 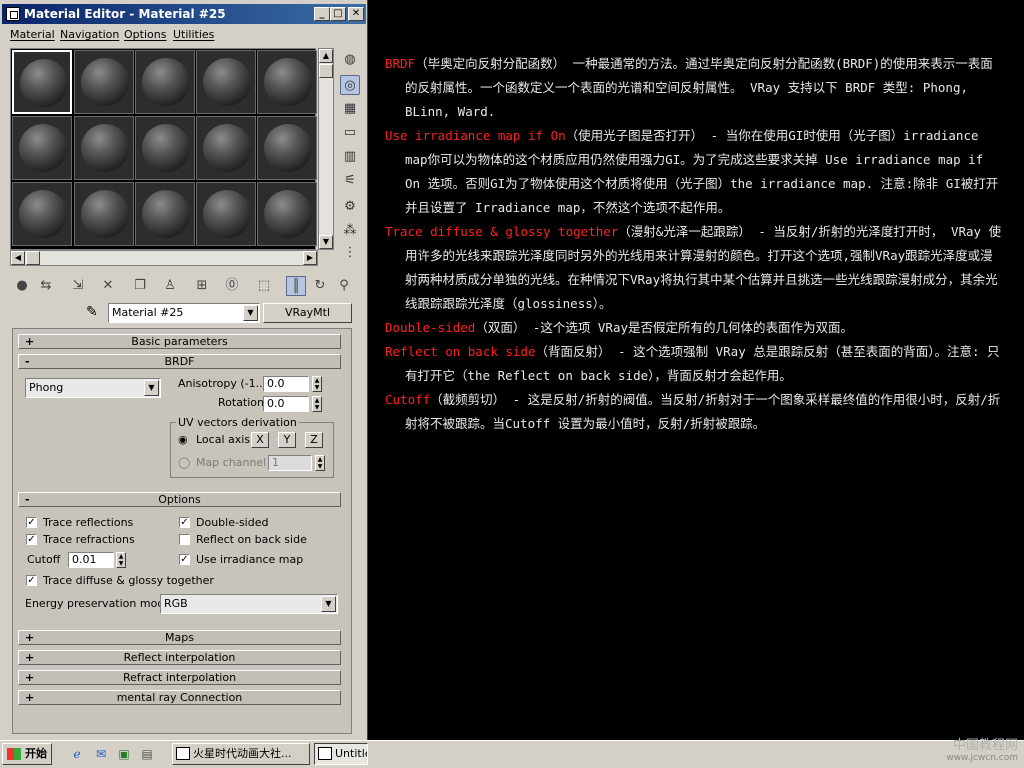 I want to click on rotation-input: 0.0, so click(x=286, y=404).